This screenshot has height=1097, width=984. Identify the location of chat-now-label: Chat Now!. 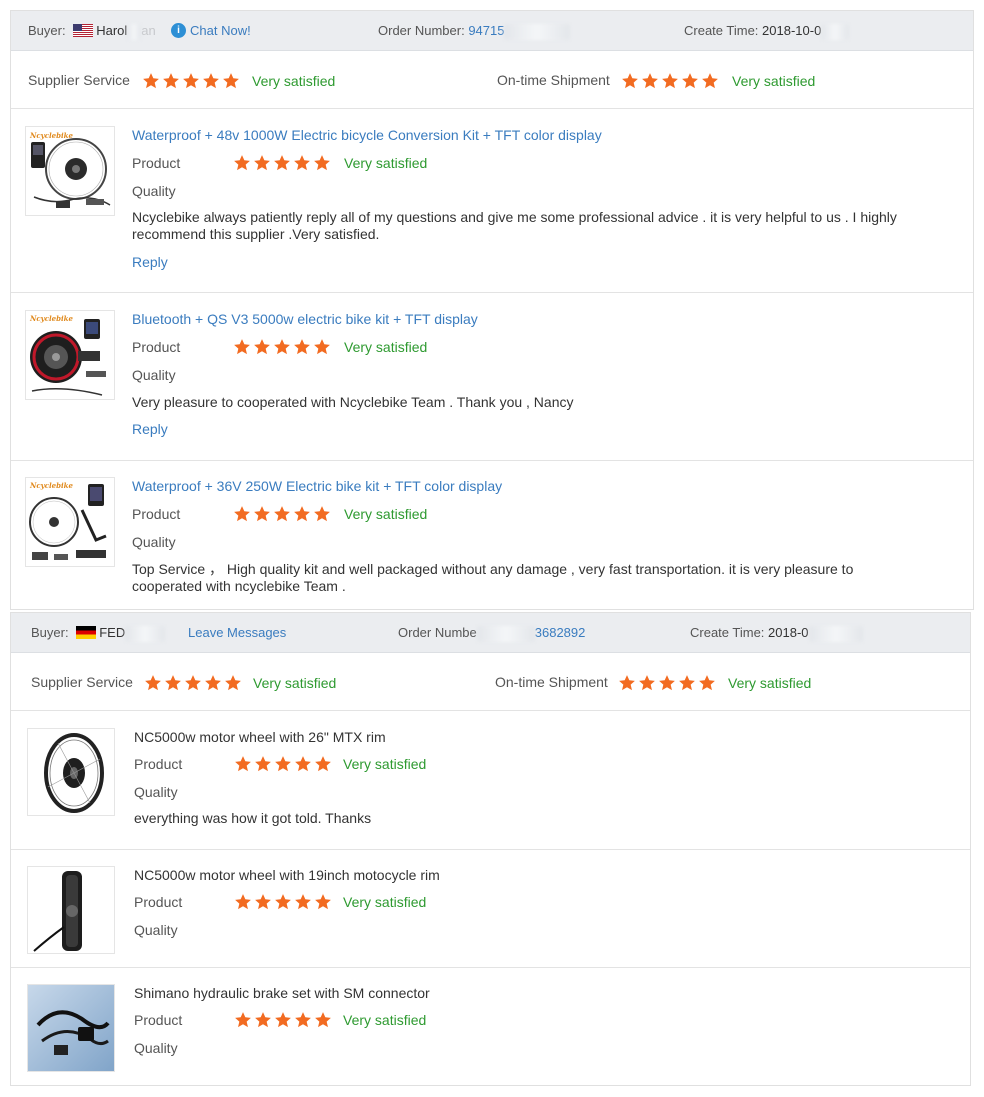
(220, 30).